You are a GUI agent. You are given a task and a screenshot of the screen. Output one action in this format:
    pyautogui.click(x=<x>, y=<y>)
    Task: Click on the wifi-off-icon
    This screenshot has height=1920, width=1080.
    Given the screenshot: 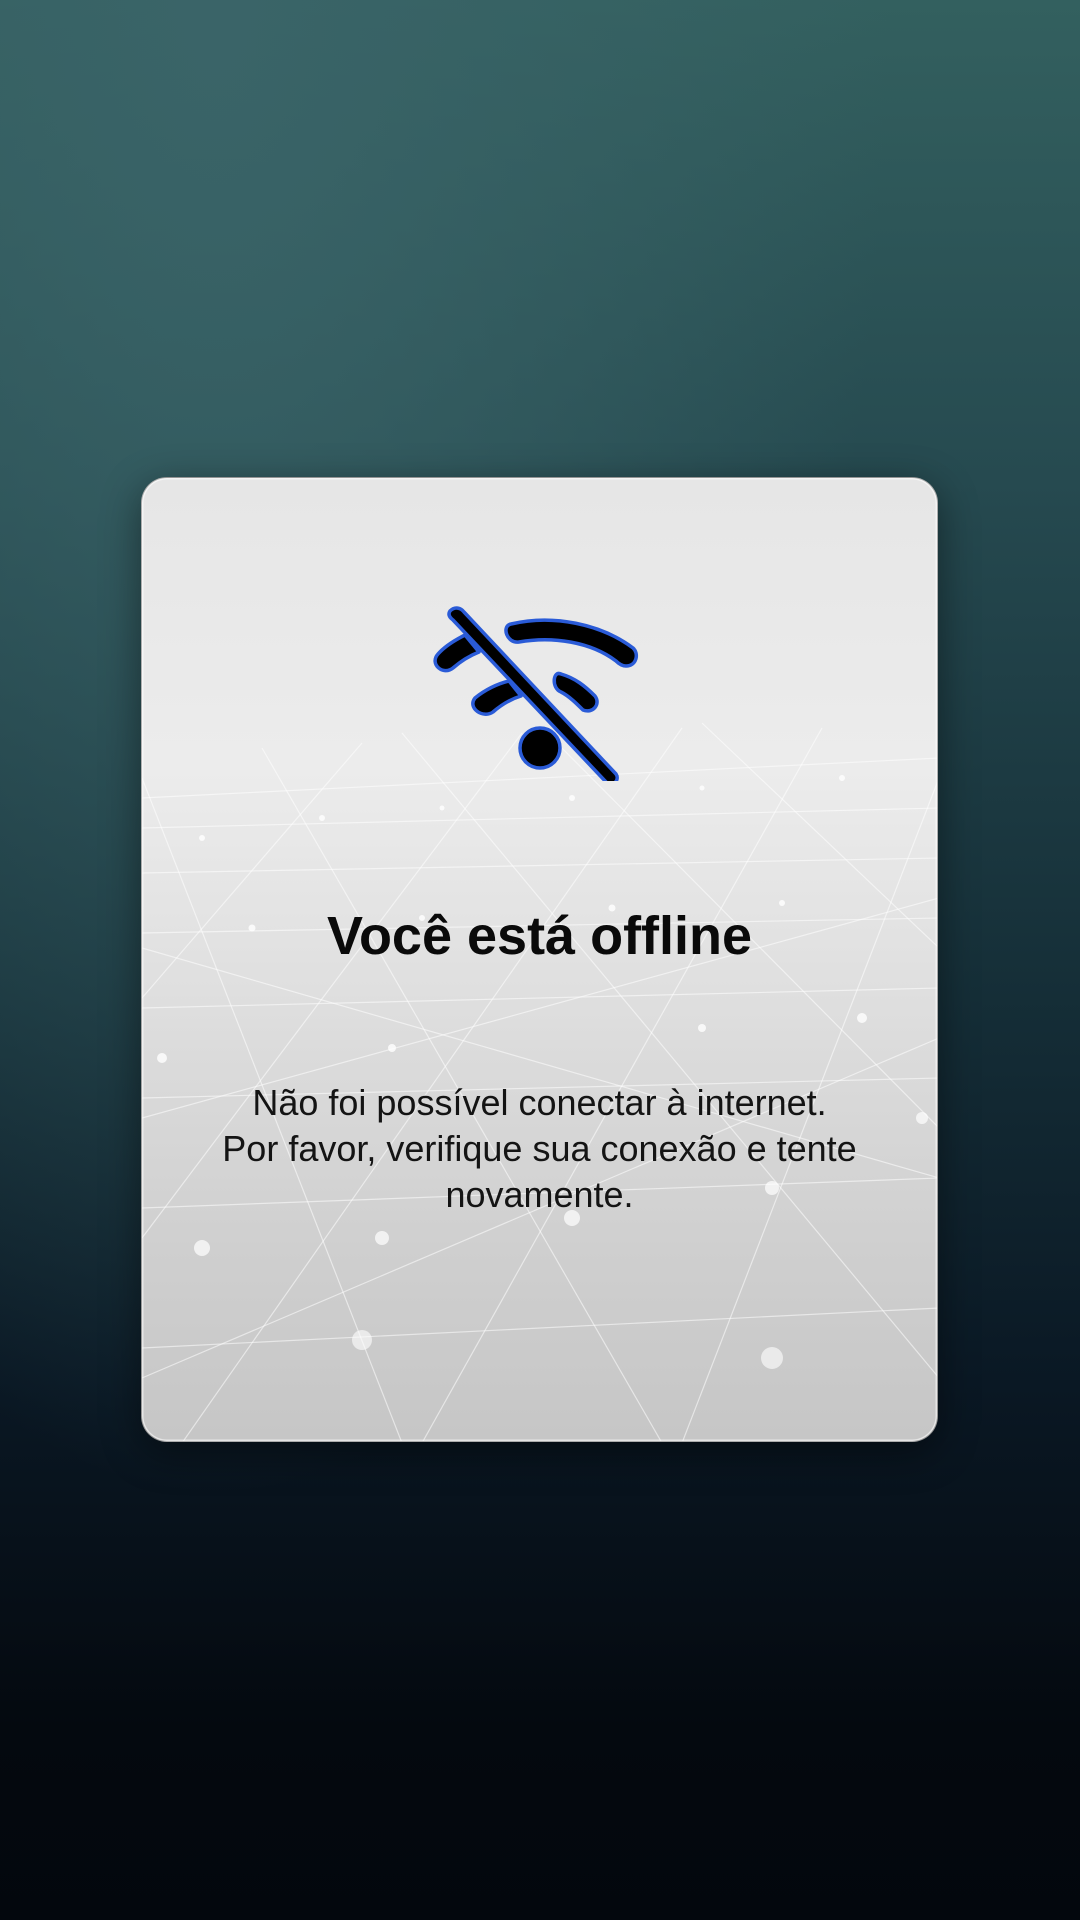 What is the action you would take?
    pyautogui.click(x=536, y=693)
    